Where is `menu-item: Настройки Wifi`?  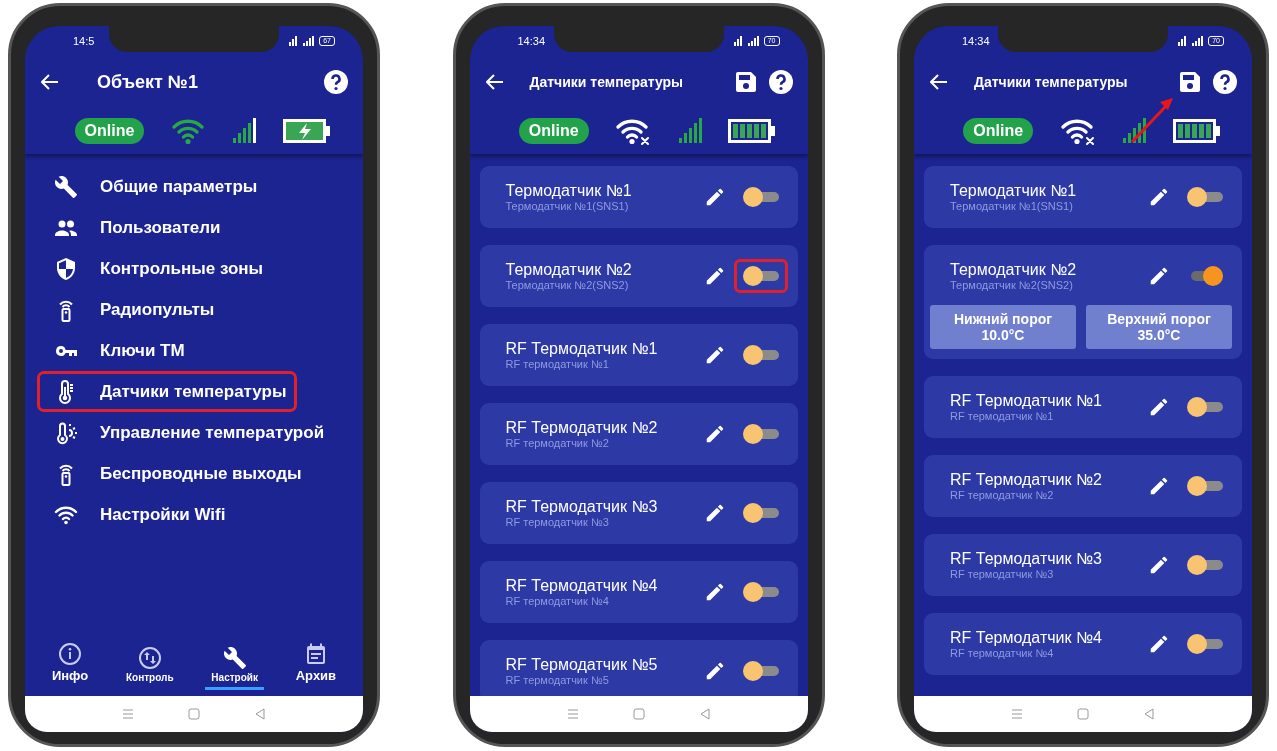
menu-item: Настройки Wifi is located at coordinates (137, 514).